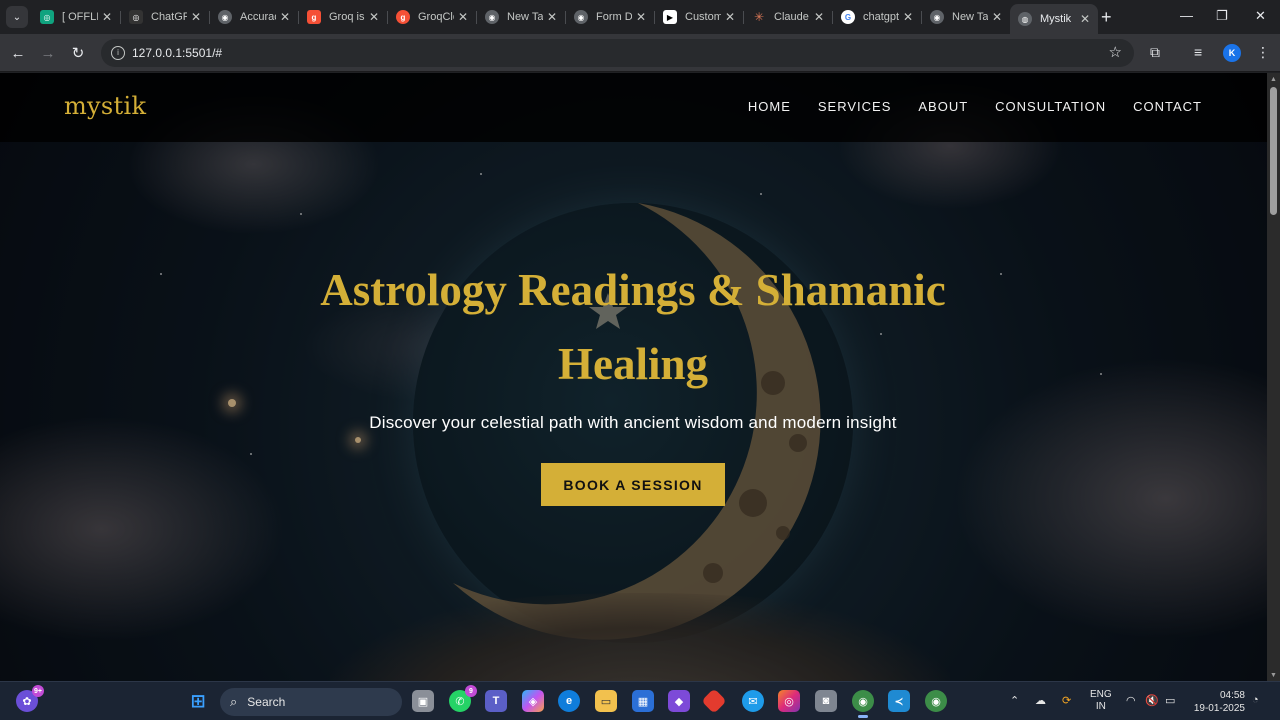  Describe the element at coordinates (1198, 52) in the screenshot. I see `media-control-icon: ≡` at that location.